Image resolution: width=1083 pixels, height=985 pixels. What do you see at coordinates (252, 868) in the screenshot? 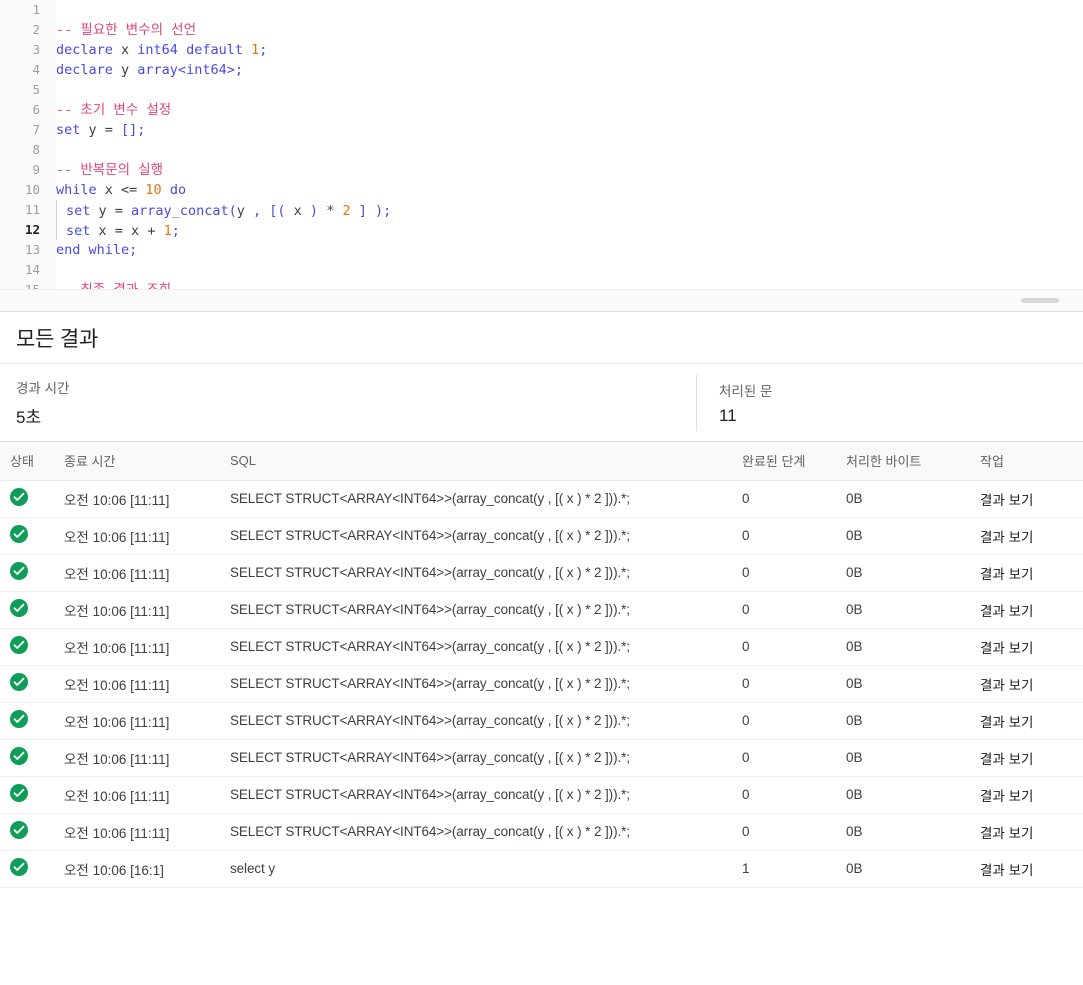
I see `cell-sql-text: select y` at bounding box center [252, 868].